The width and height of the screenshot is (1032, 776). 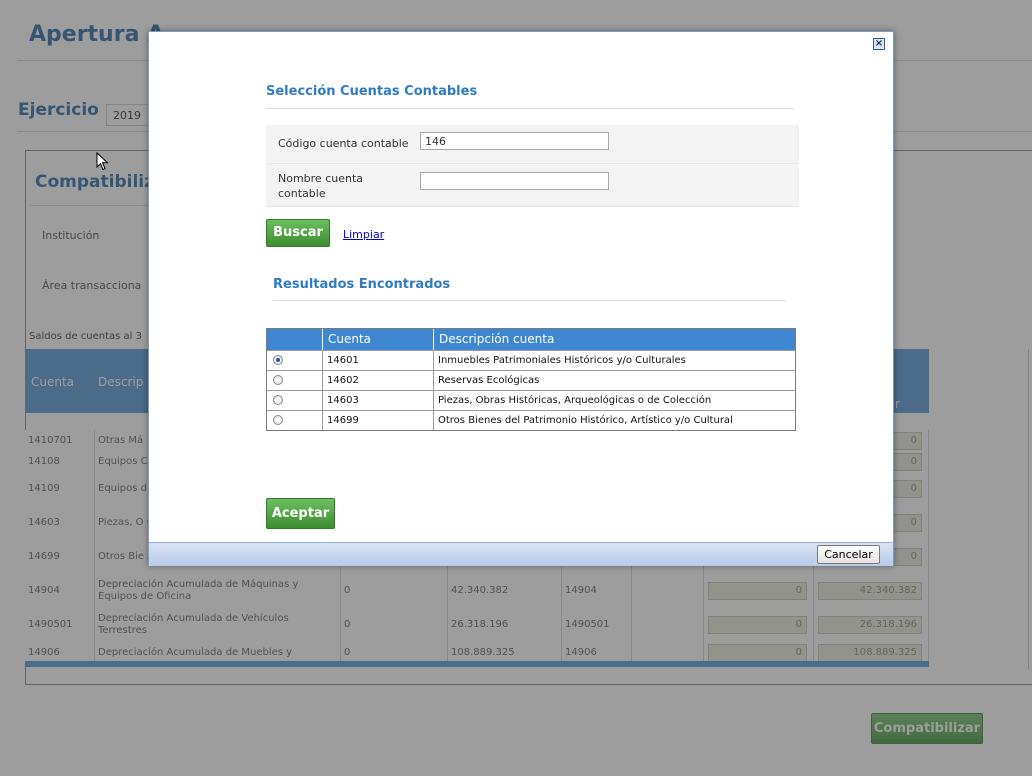 I want to click on results-divider, so click(x=529, y=300).